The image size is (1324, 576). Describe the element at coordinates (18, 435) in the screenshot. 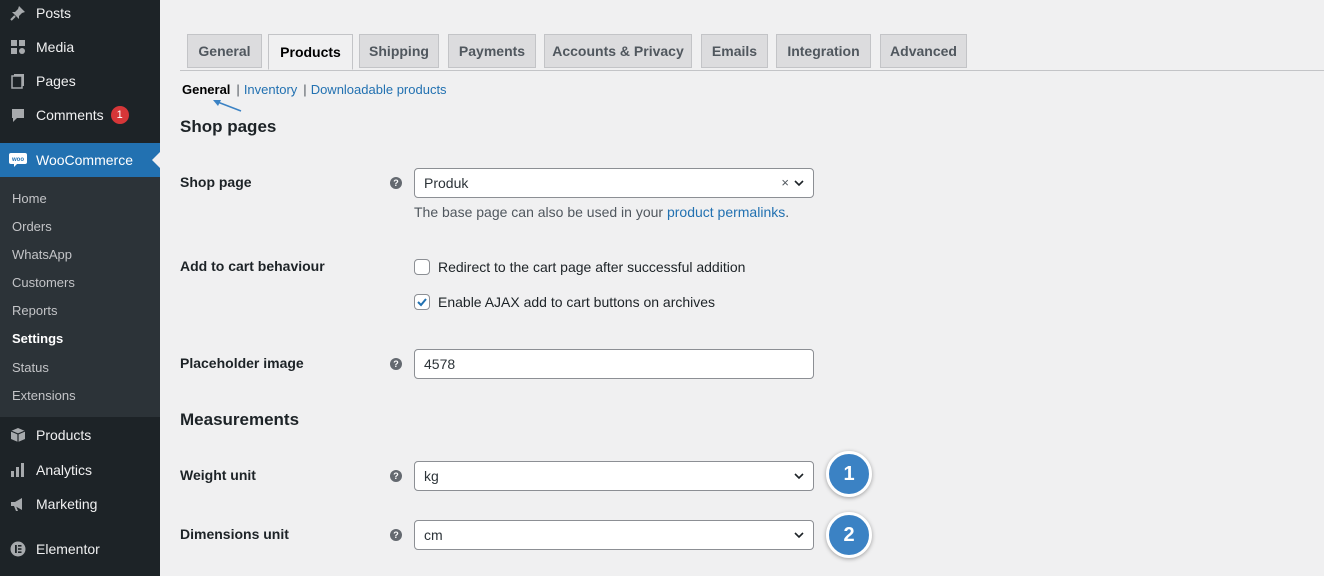

I see `box-icon` at that location.